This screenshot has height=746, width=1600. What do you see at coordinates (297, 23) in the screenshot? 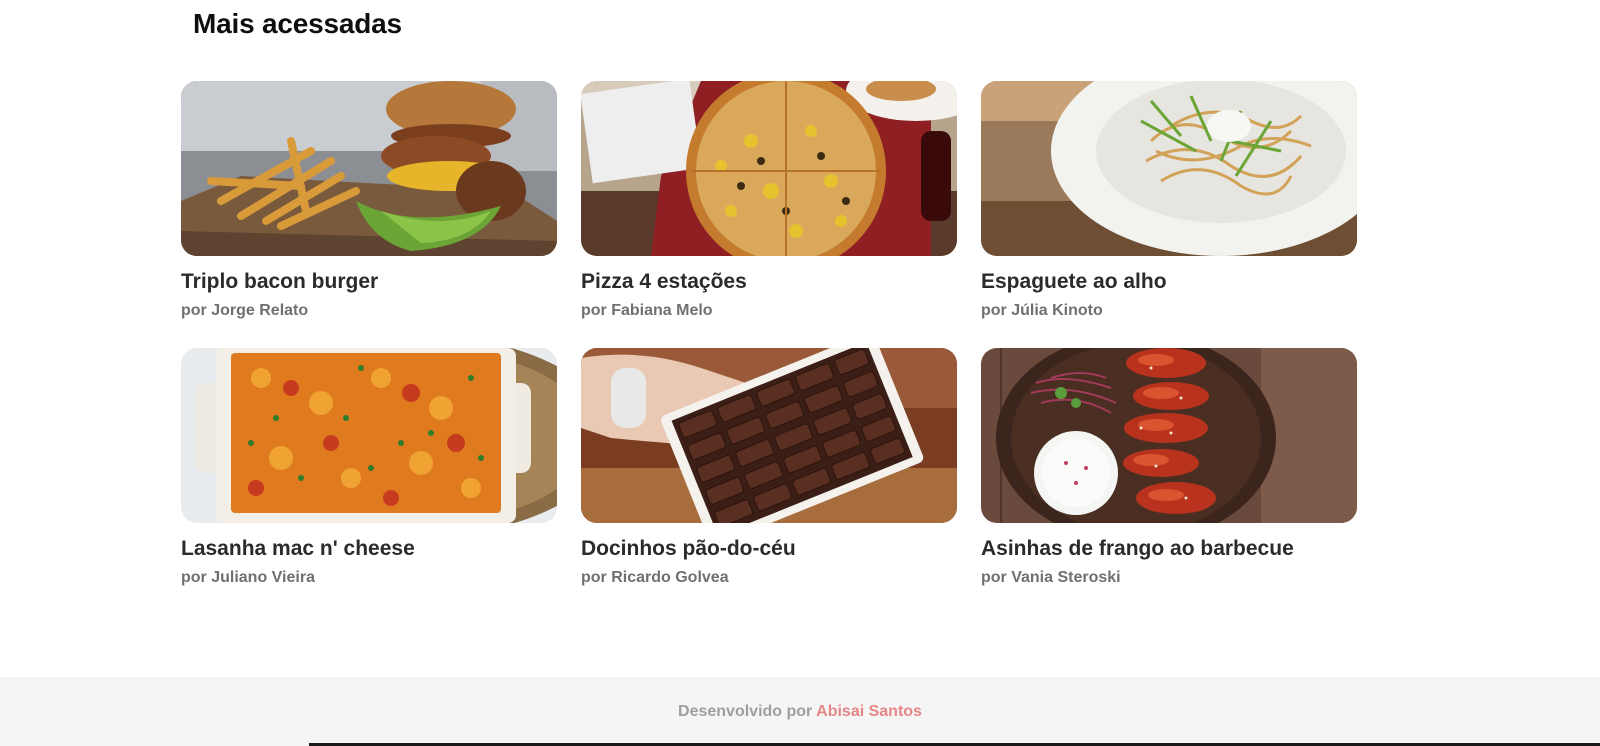
I see `section-title: Mais acessadas` at bounding box center [297, 23].